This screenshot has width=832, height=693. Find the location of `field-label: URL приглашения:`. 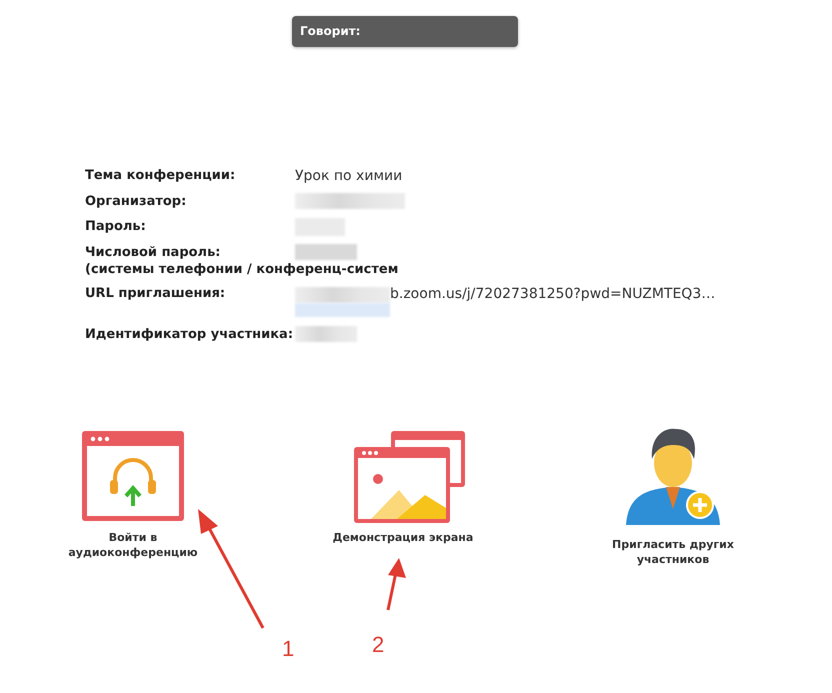

field-label: URL приглашения: is located at coordinates (155, 293).